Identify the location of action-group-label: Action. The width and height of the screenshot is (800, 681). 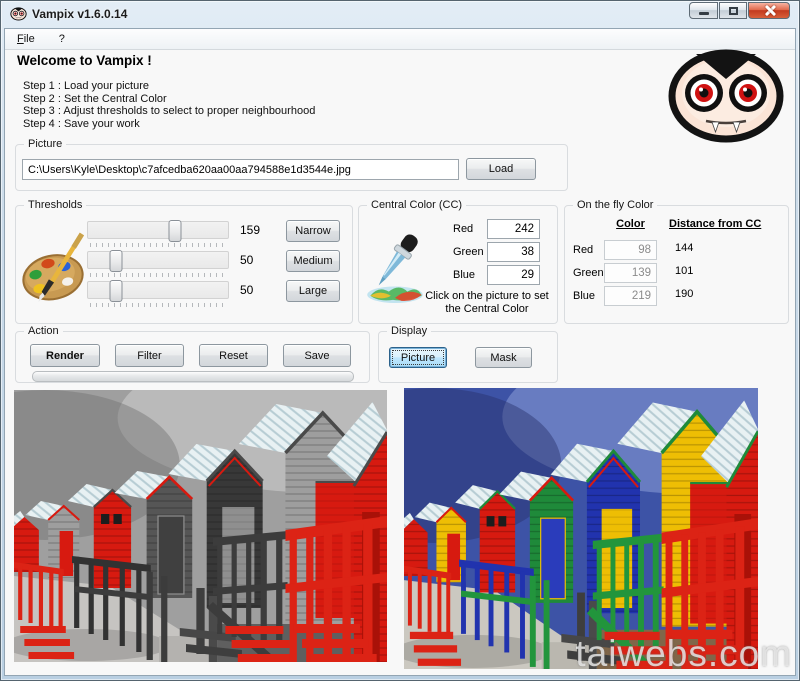
(43, 331).